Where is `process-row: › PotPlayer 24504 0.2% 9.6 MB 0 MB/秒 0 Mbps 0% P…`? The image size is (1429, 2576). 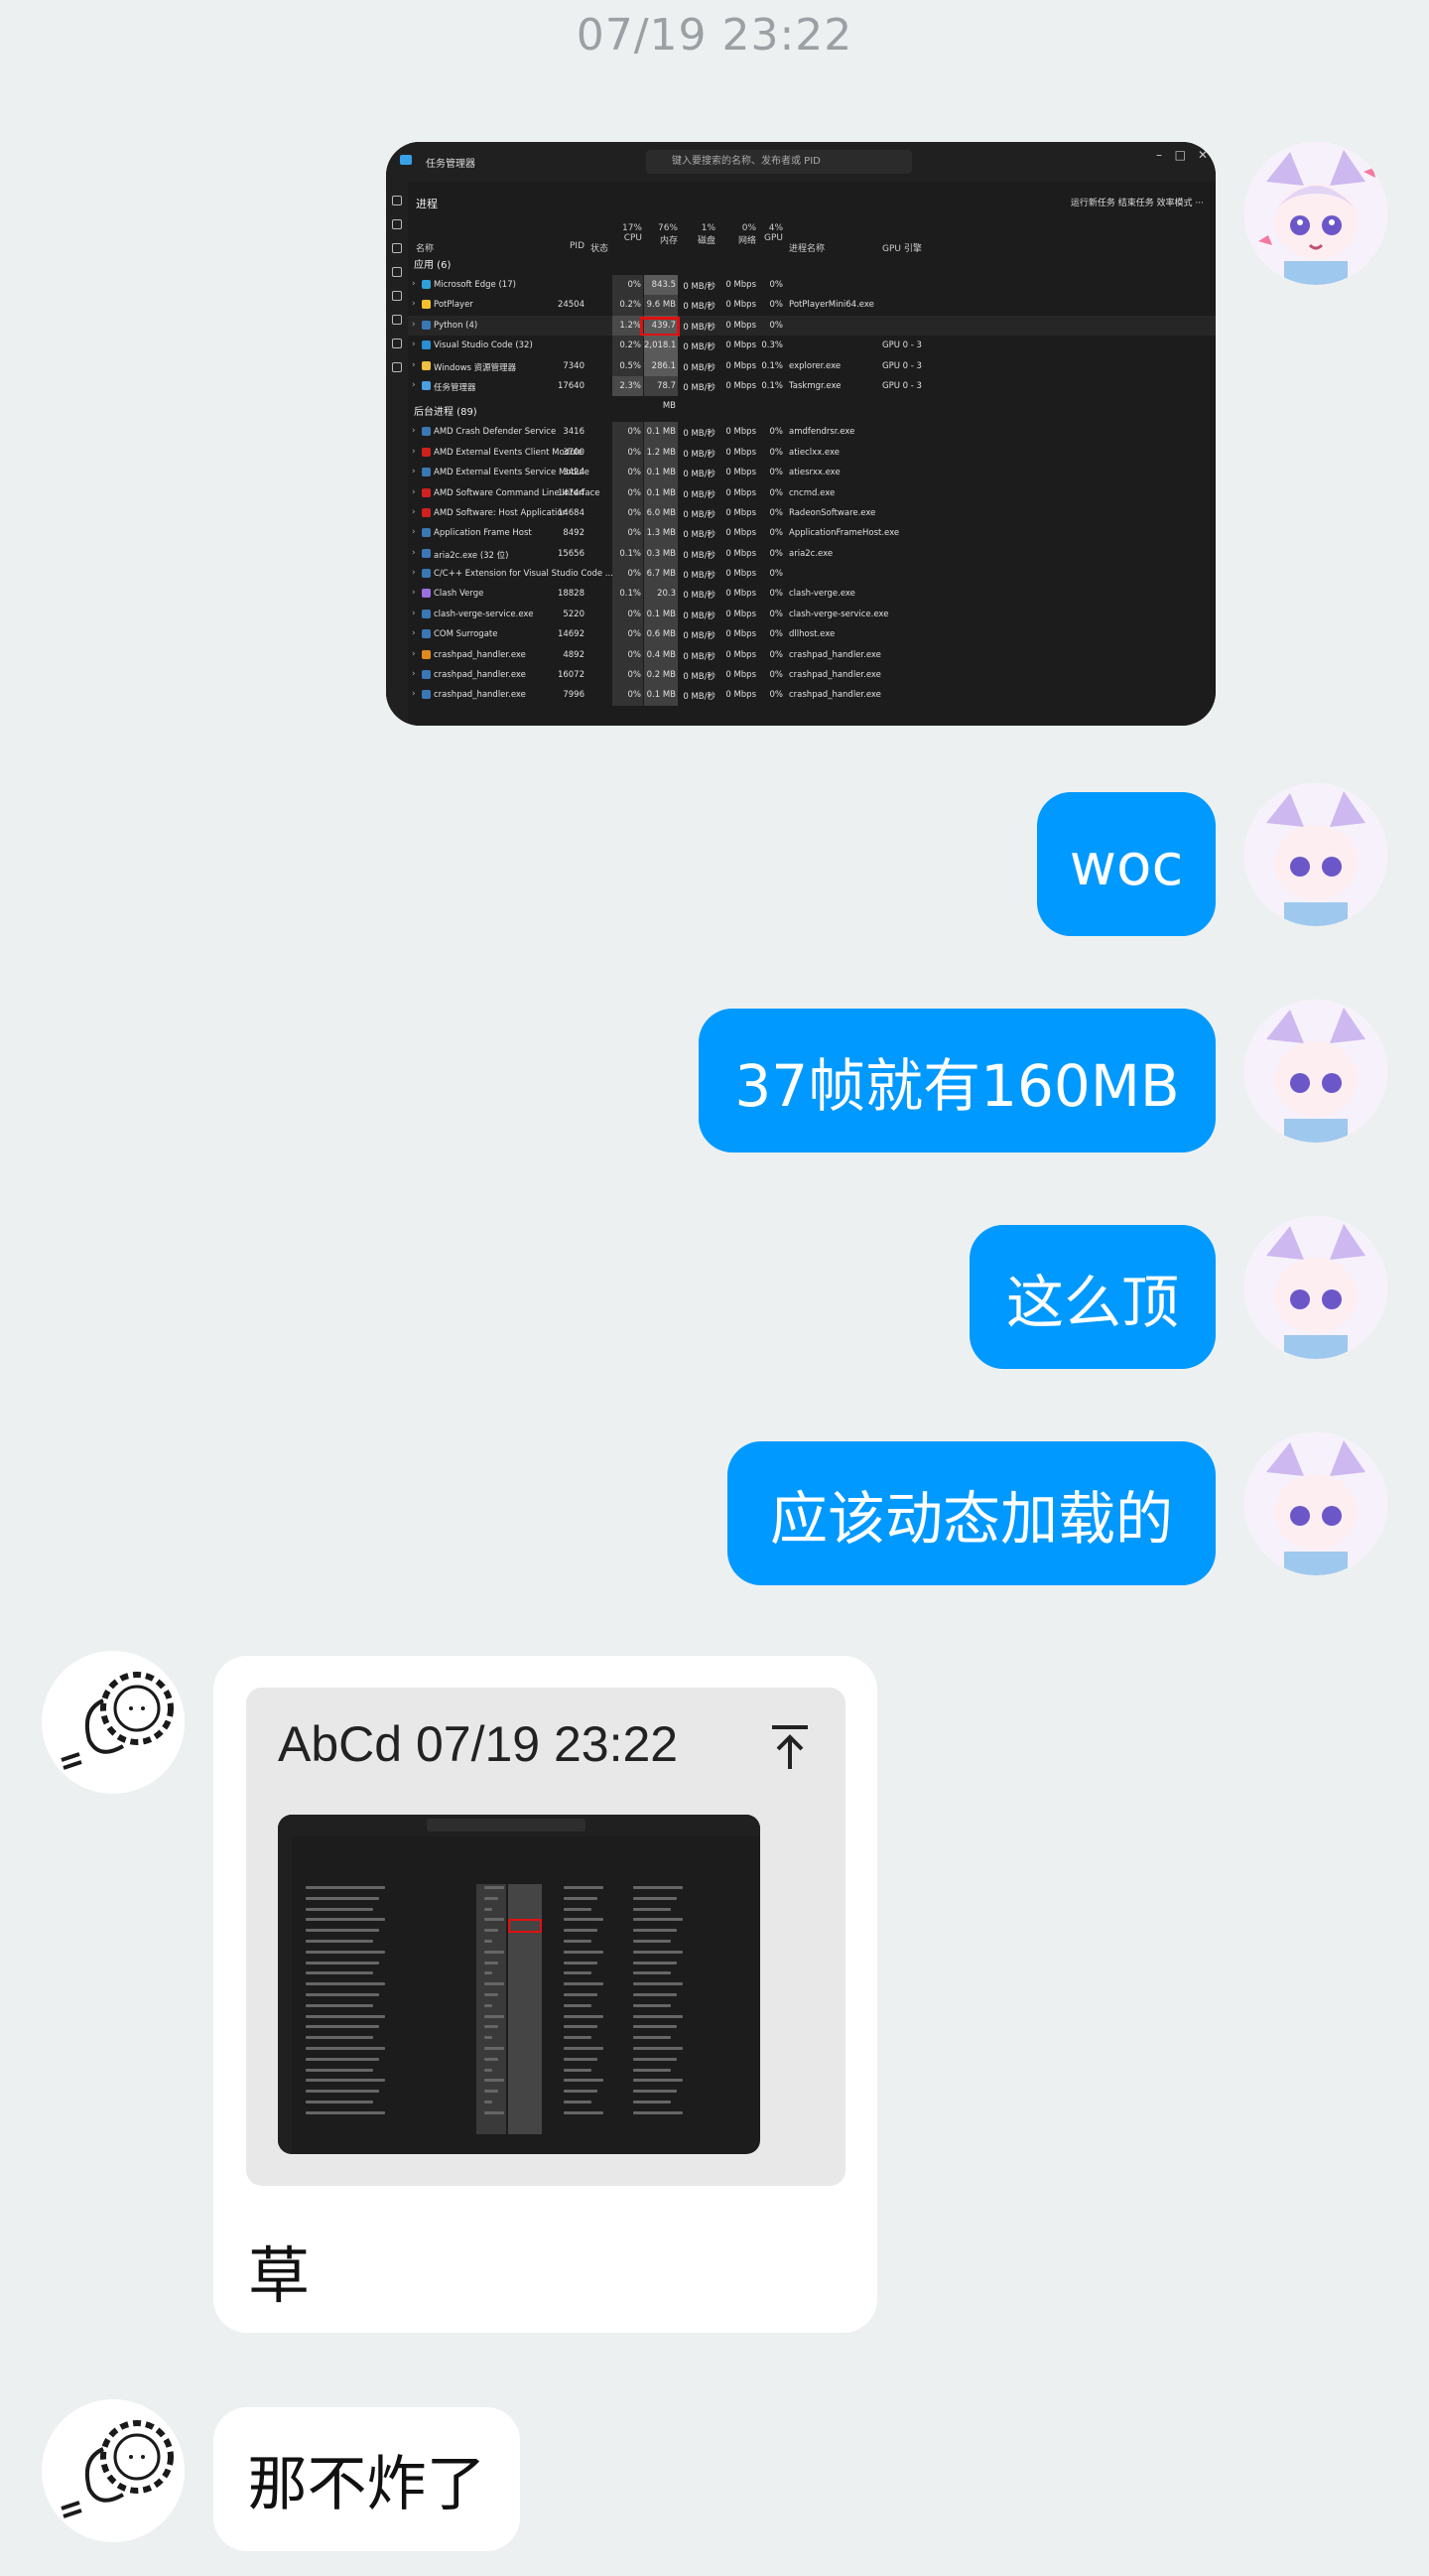
process-row: › PotPlayer 24504 0.2% 9.6 MB 0 MB/秒 0 Mbps 0% P… is located at coordinates (812, 305).